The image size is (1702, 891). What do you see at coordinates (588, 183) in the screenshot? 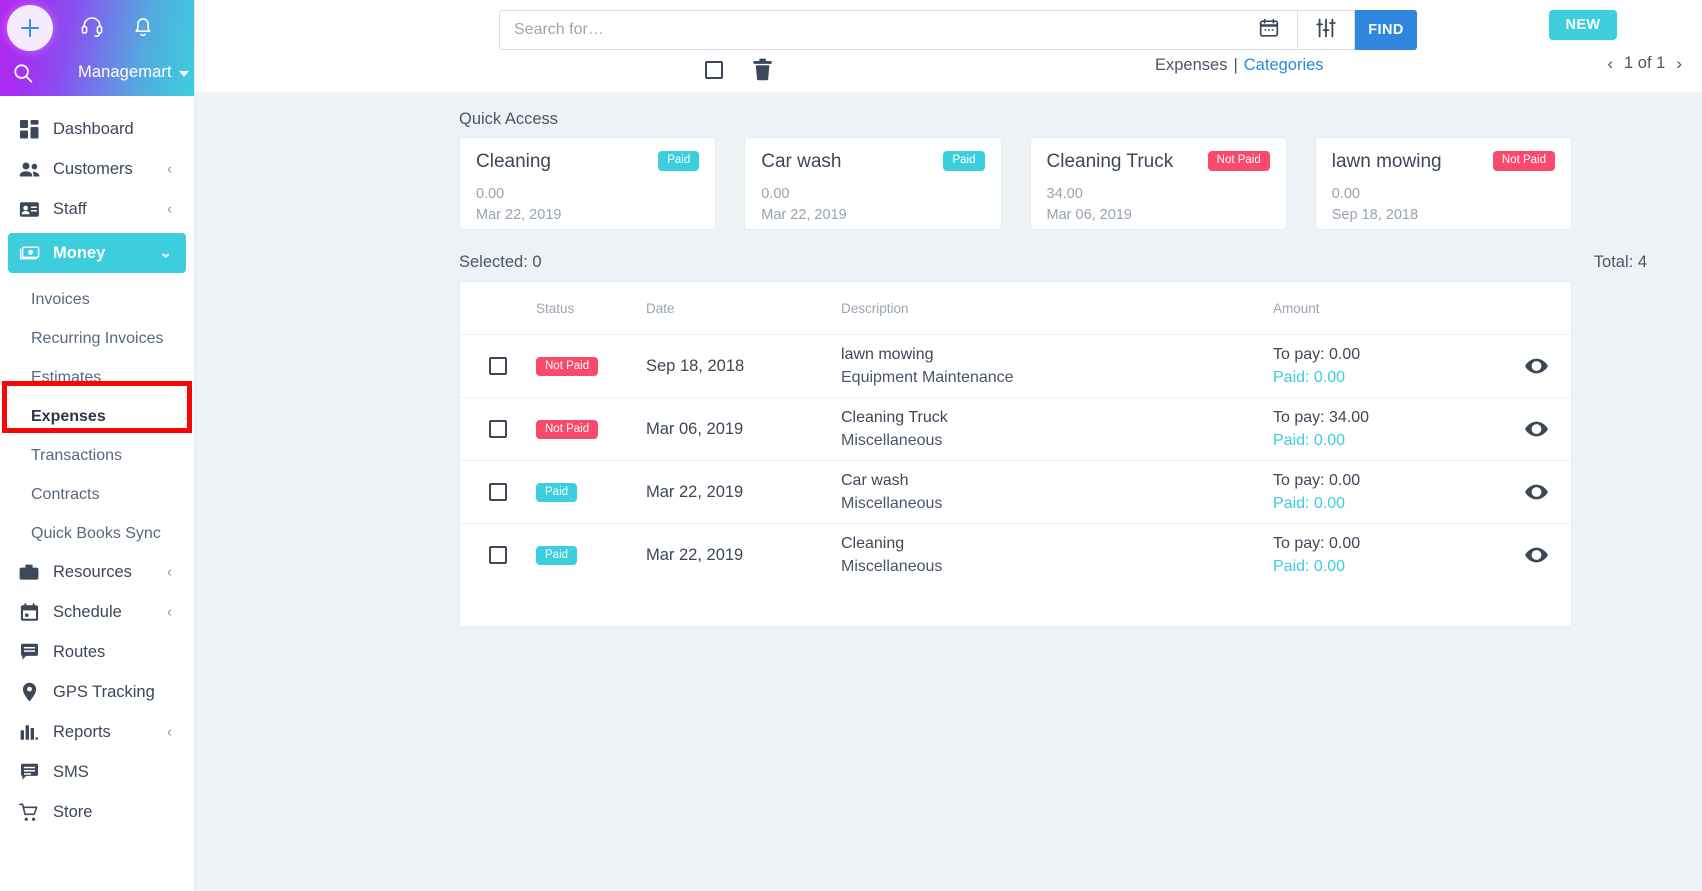
I see `quick-access-card: Cleaning Paid 0.00 Mar 22, 2019` at bounding box center [588, 183].